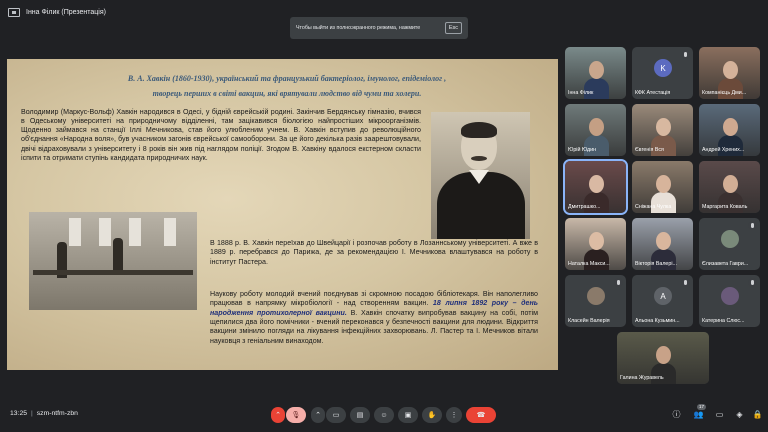 The width and height of the screenshot is (768, 432). Describe the element at coordinates (318, 415) in the screenshot. I see `camera-options-button: ⌃` at that location.